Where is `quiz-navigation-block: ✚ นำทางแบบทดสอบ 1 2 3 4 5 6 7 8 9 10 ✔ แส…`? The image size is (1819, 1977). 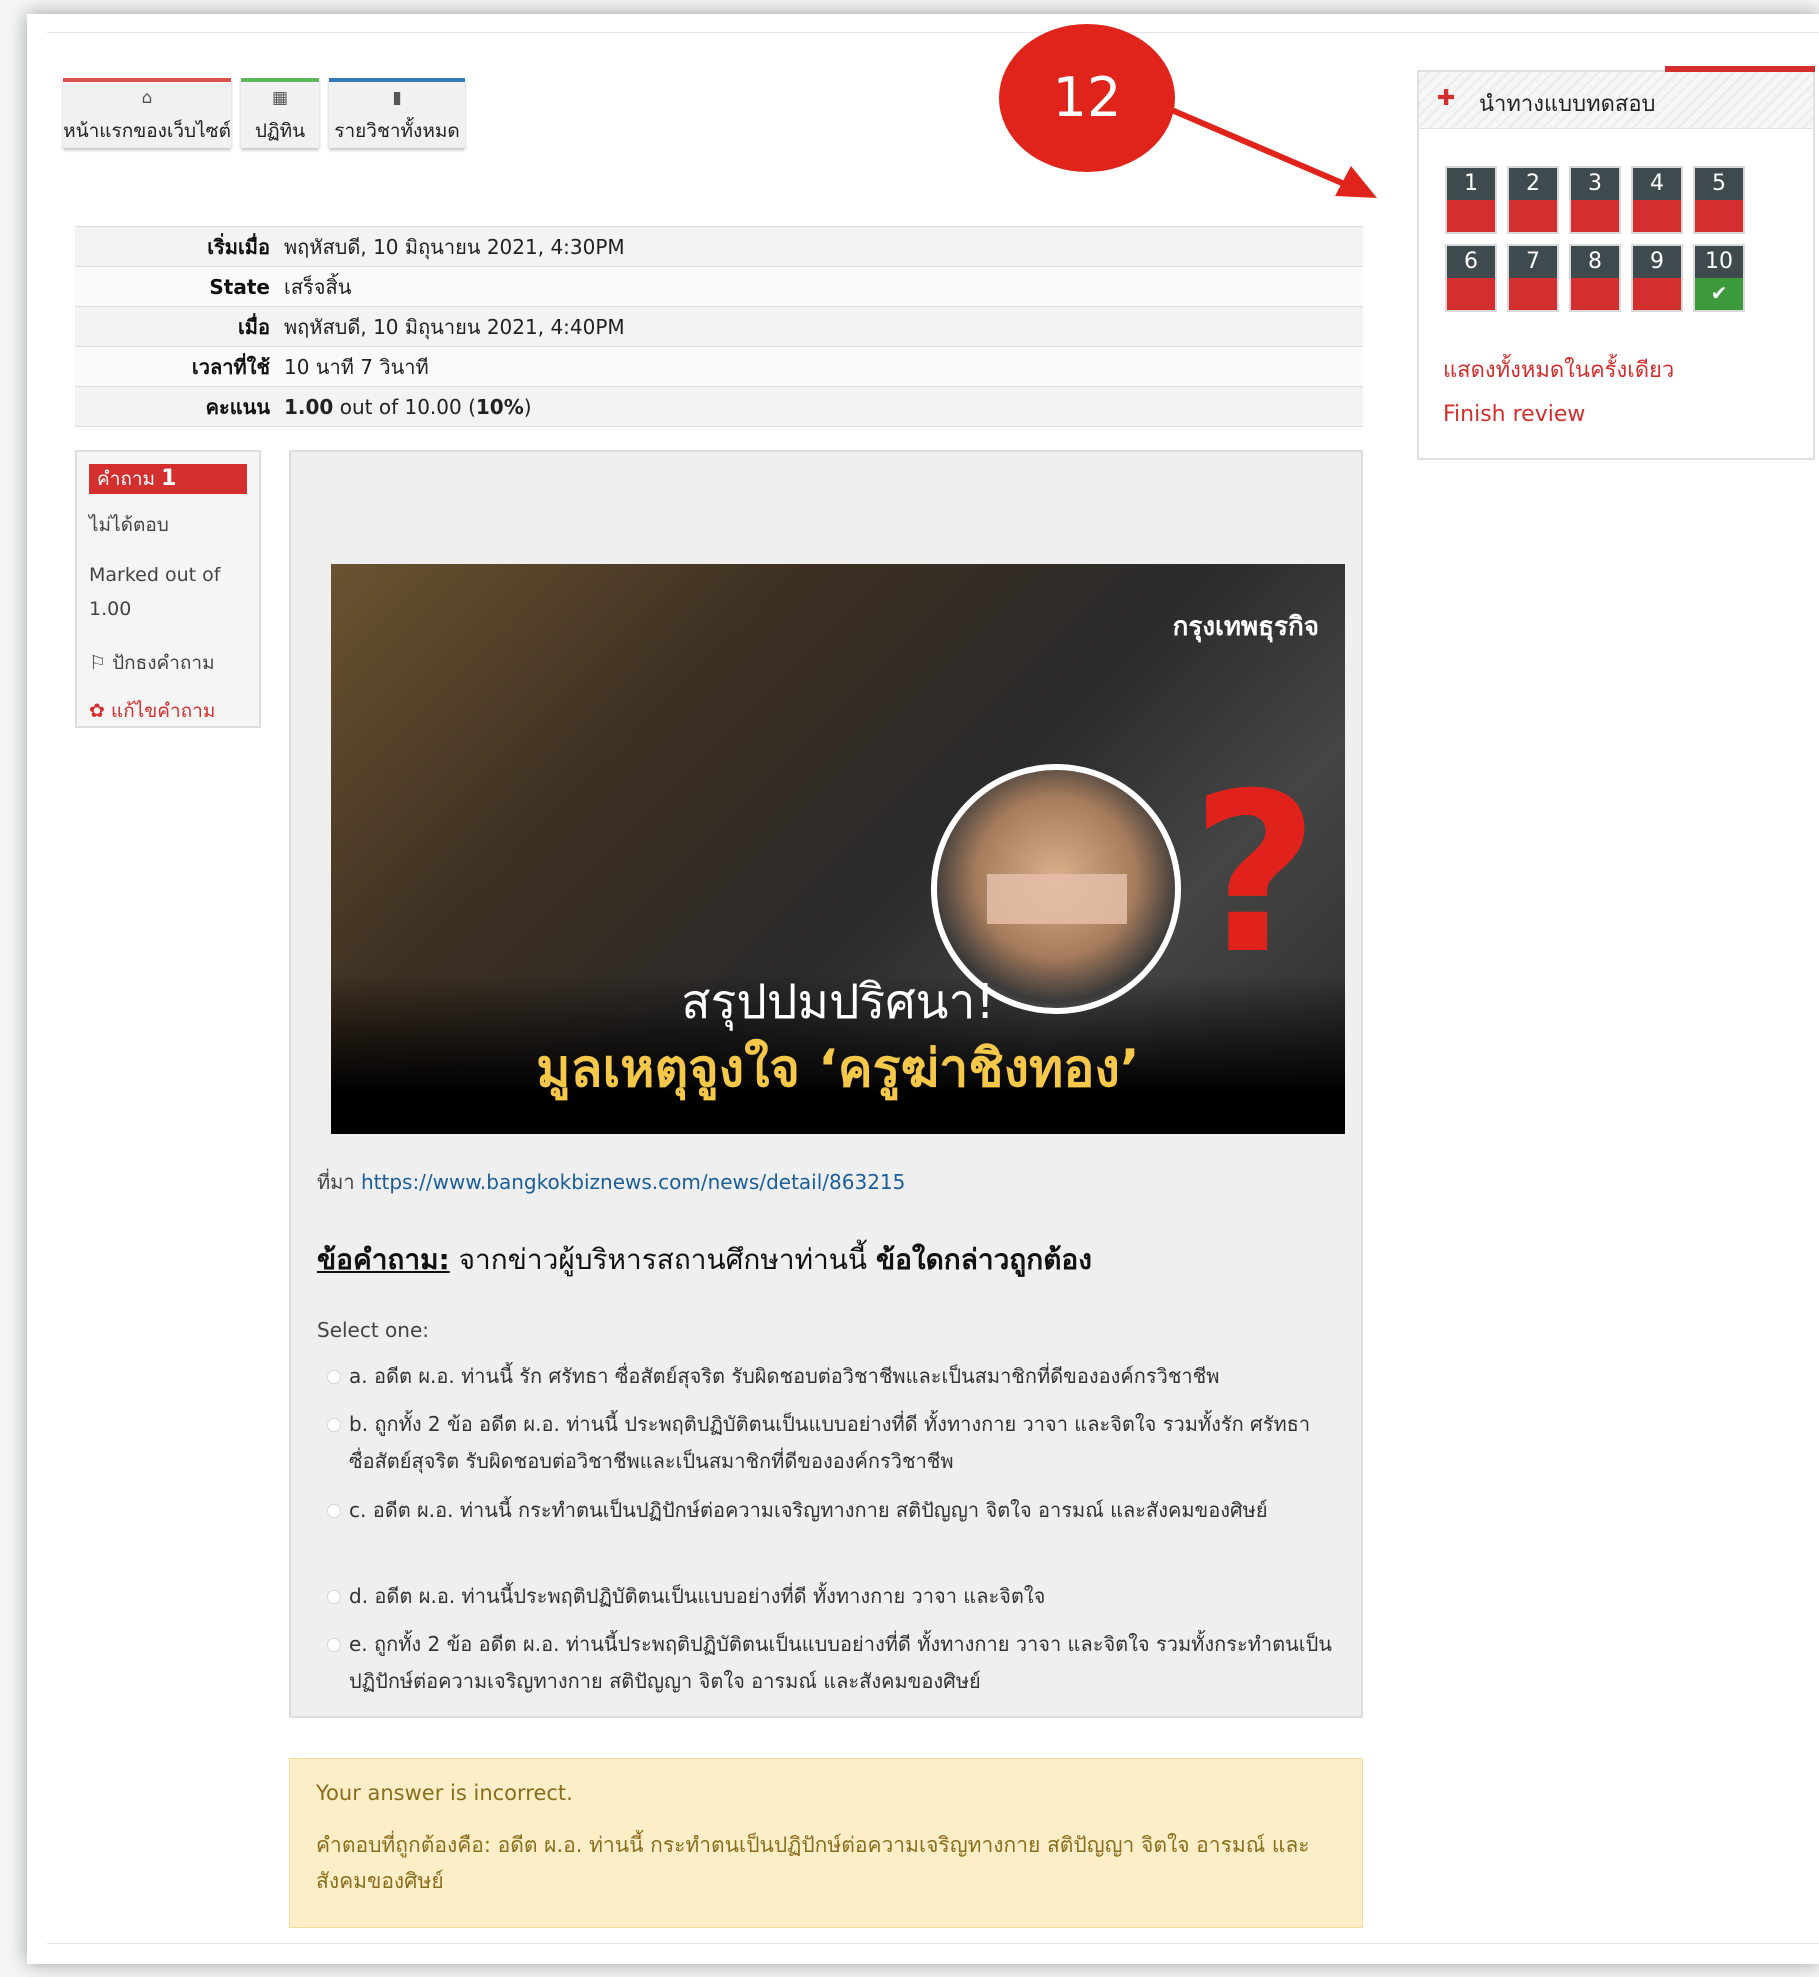
quiz-navigation-block: ✚ นำทางแบบทดสอบ 1 2 3 4 5 6 7 8 9 10 ✔ แส… is located at coordinates (1616, 263).